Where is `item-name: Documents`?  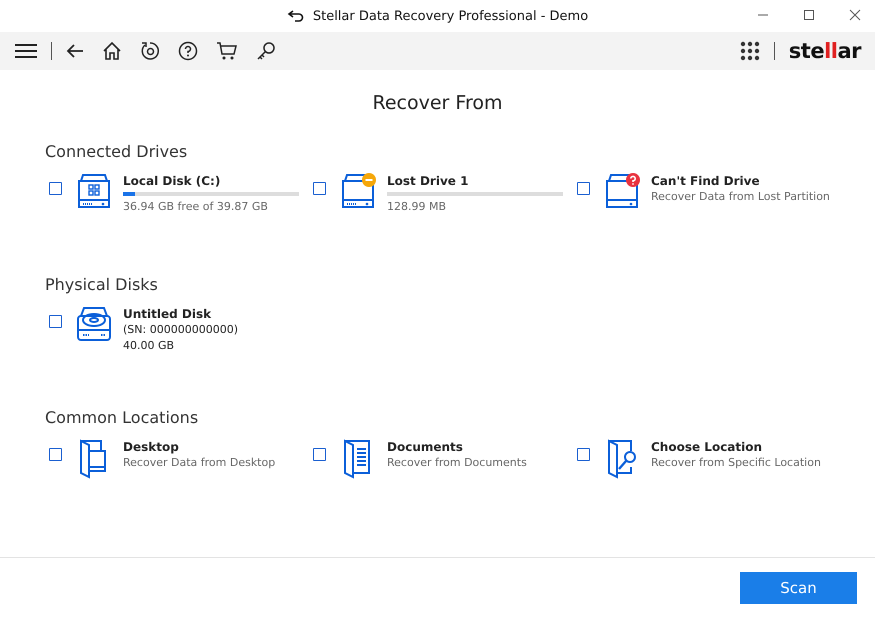
item-name: Documents is located at coordinates (425, 447).